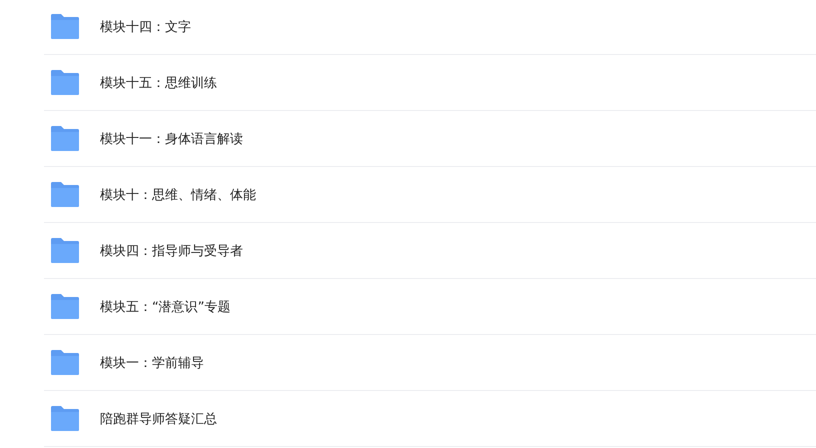 The height and width of the screenshot is (448, 816). Describe the element at coordinates (178, 195) in the screenshot. I see `folder-name: 模块十：思维、情绪、体能` at that location.